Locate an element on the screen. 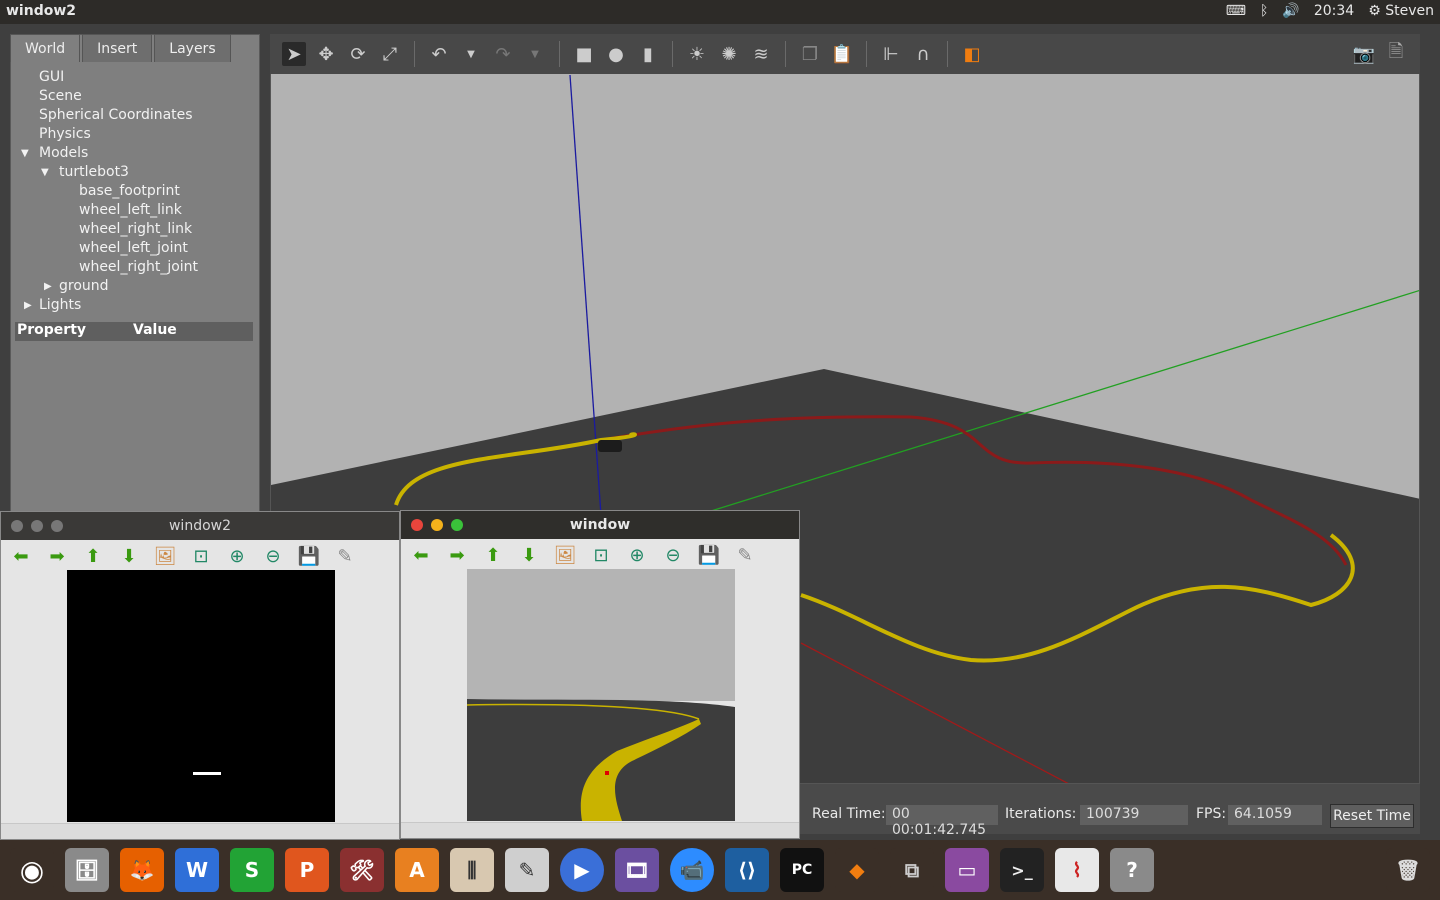 The width and height of the screenshot is (1440, 900). align-icon: ⊩ is located at coordinates (891, 54).